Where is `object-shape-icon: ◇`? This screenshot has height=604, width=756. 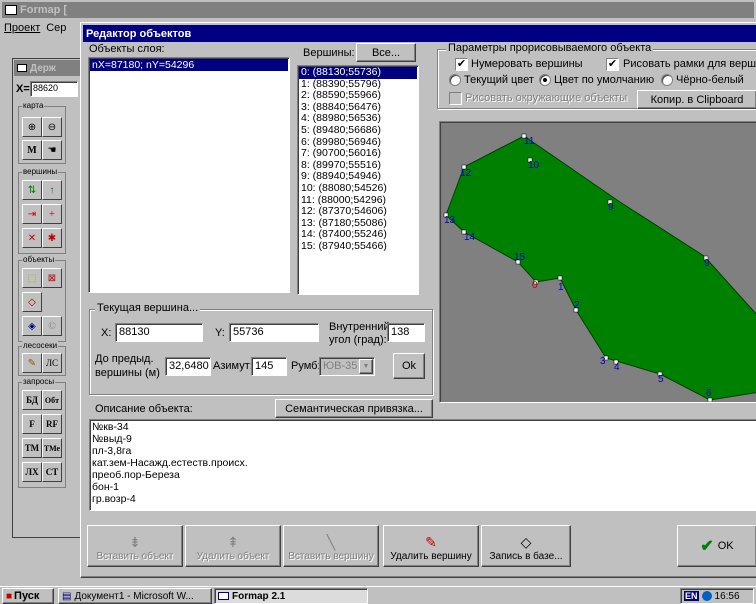
object-shape-icon: ◇ is located at coordinates (32, 302).